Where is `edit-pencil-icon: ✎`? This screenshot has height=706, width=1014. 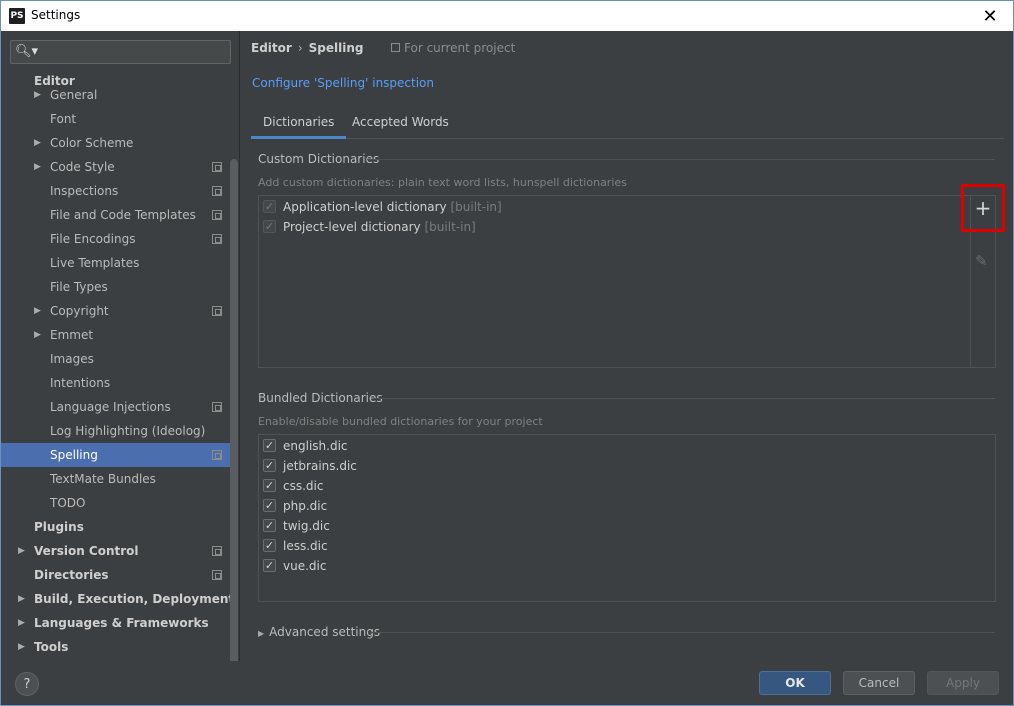 edit-pencil-icon: ✎ is located at coordinates (981, 261).